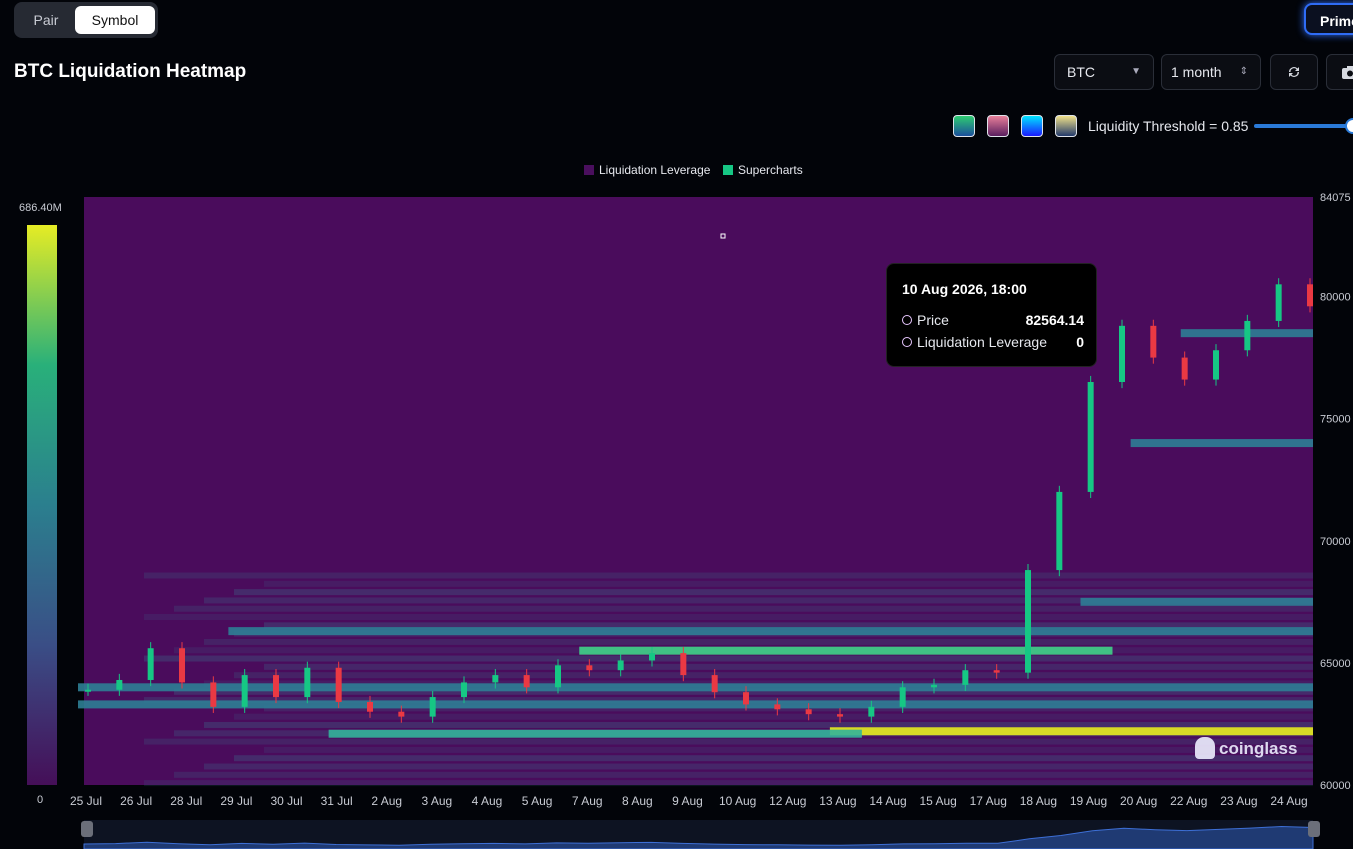  I want to click on x-tick-label: 30 Jul, so click(286, 801).